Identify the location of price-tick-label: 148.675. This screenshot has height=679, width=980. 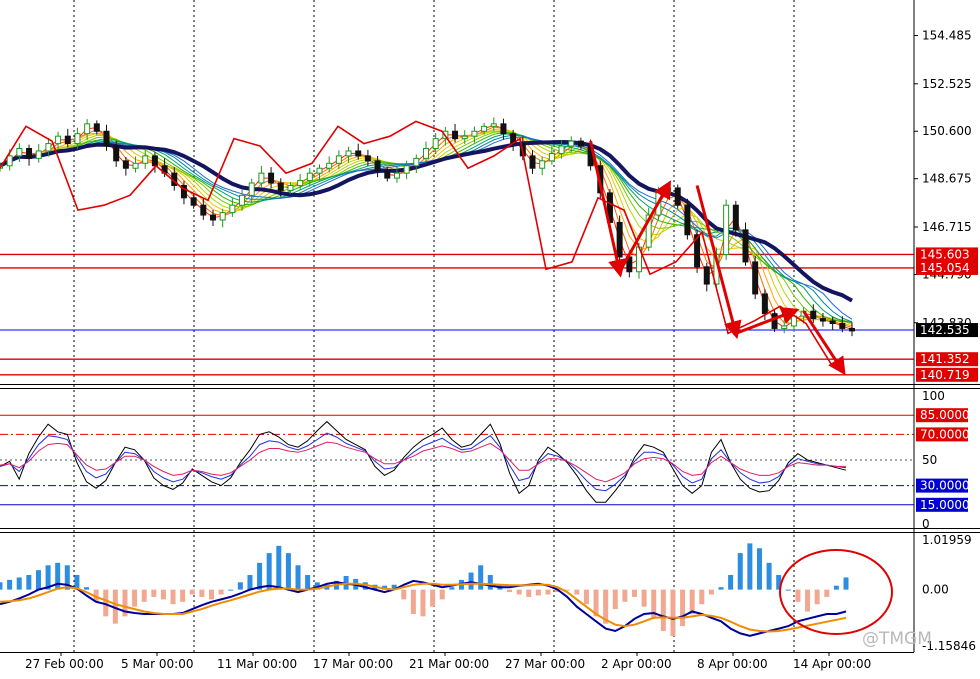
(947, 179).